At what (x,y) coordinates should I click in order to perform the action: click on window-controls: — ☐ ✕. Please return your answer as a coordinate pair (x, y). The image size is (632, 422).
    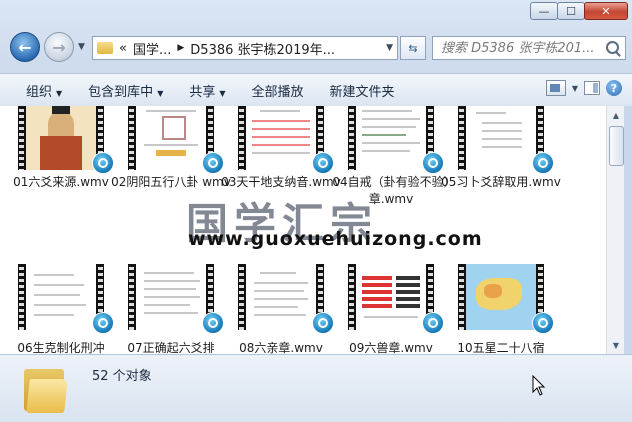
    Looking at the image, I should click on (579, 11).